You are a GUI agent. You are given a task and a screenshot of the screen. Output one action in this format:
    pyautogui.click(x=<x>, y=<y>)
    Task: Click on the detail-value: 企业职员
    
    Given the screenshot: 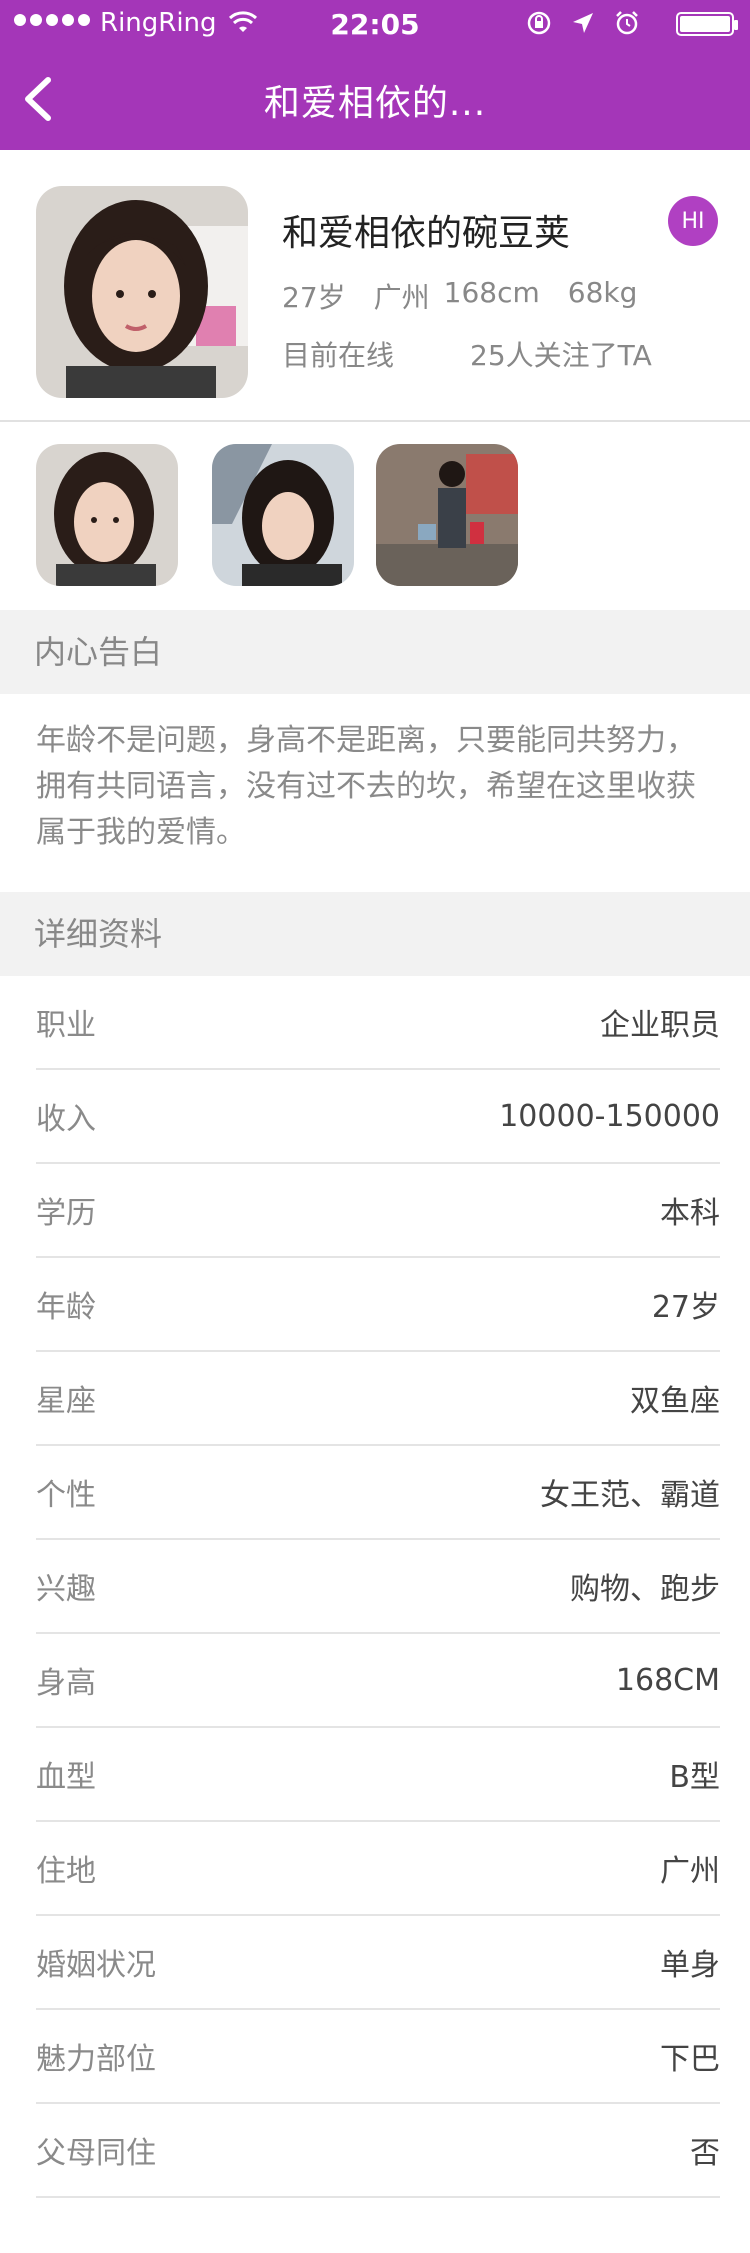 What is the action you would take?
    pyautogui.click(x=660, y=1025)
    